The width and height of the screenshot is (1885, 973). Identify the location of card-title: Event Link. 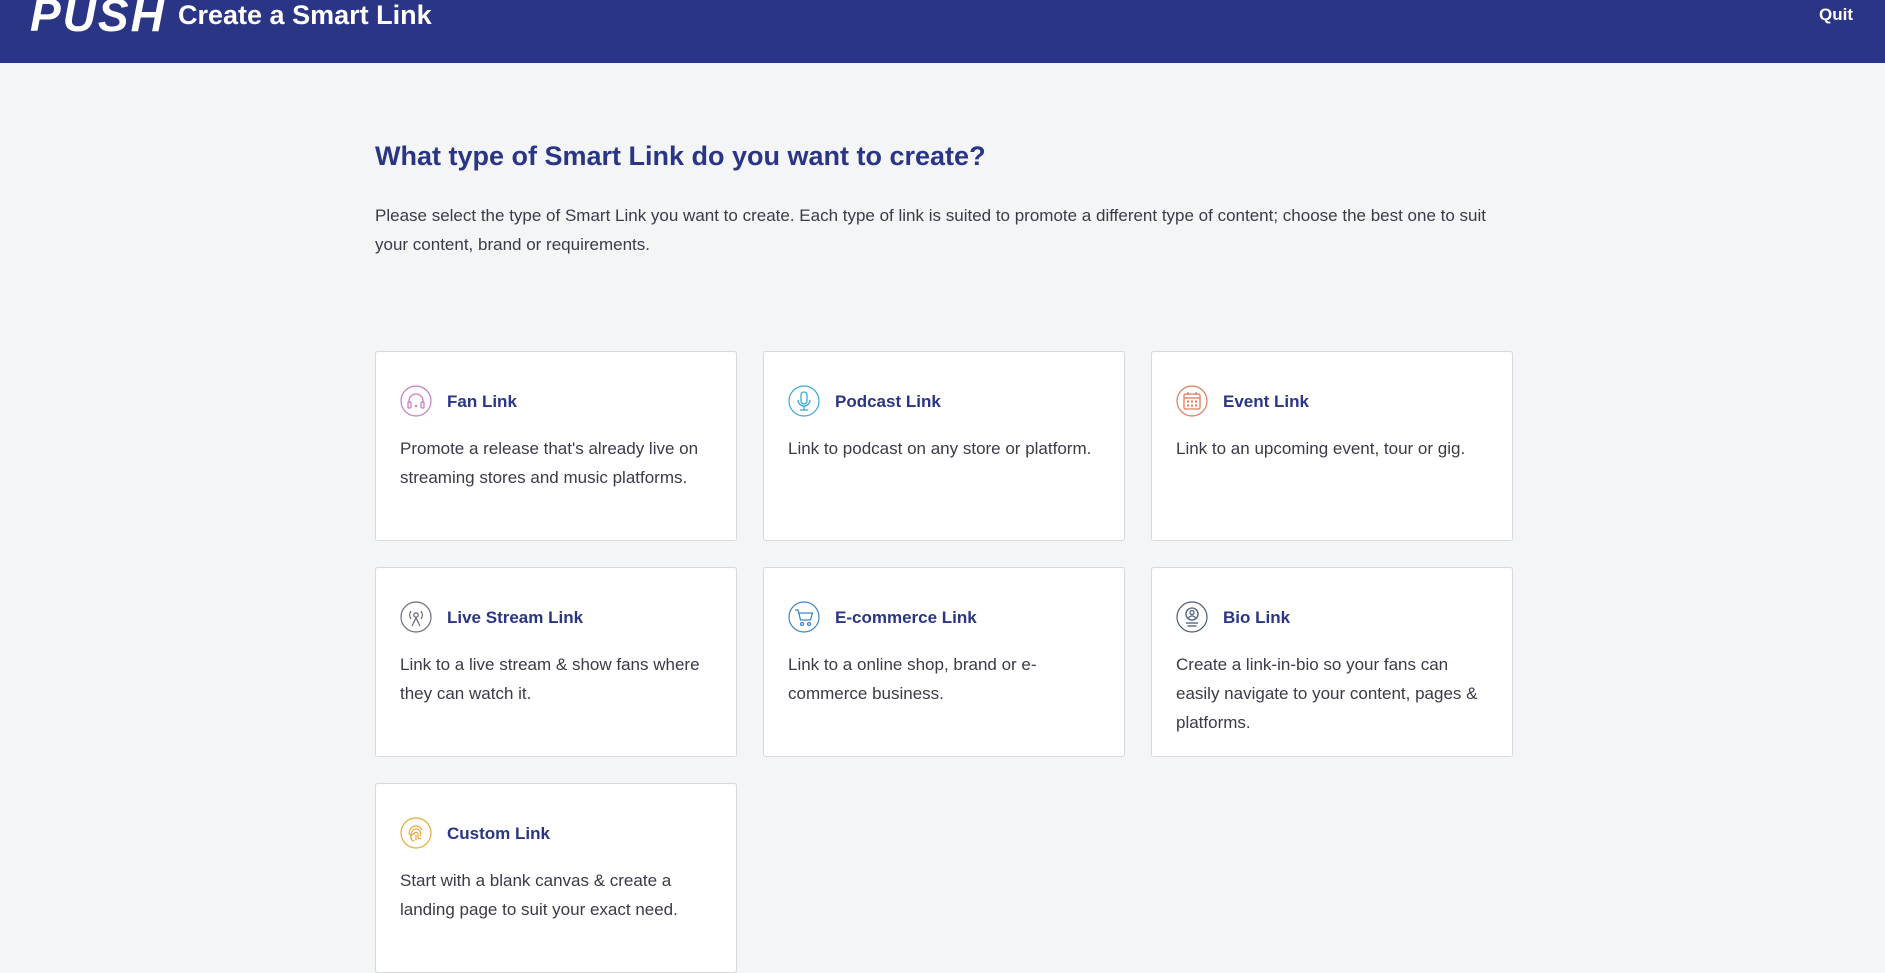
(1266, 401).